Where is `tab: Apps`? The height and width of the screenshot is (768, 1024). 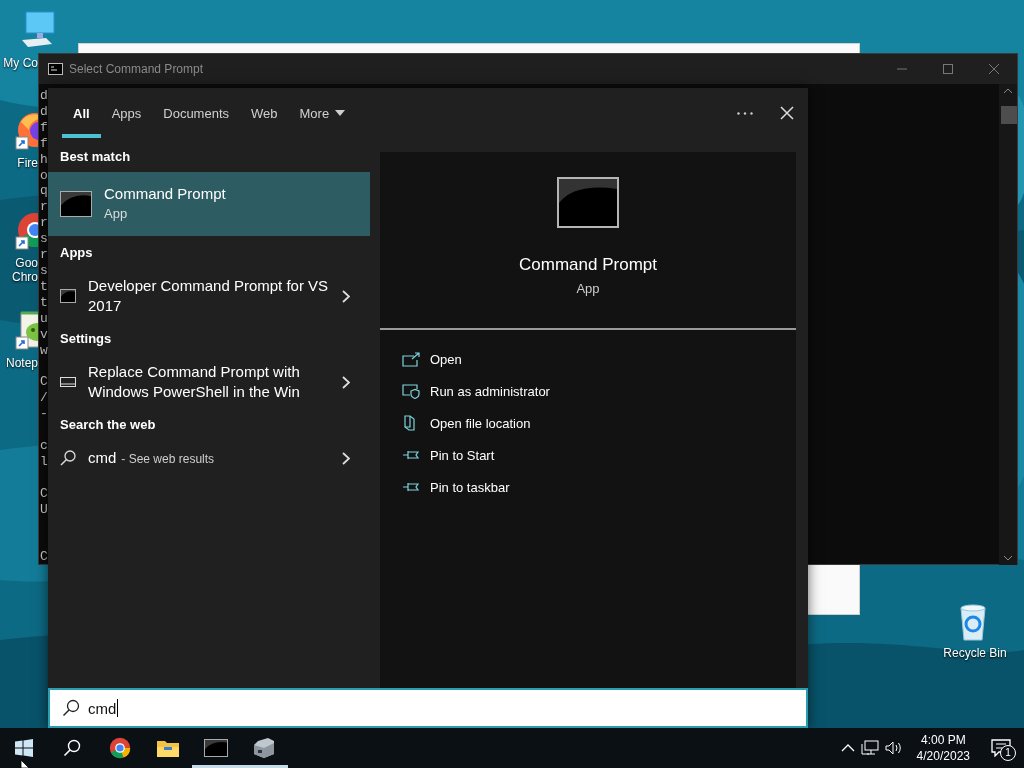 tab: Apps is located at coordinates (126, 113).